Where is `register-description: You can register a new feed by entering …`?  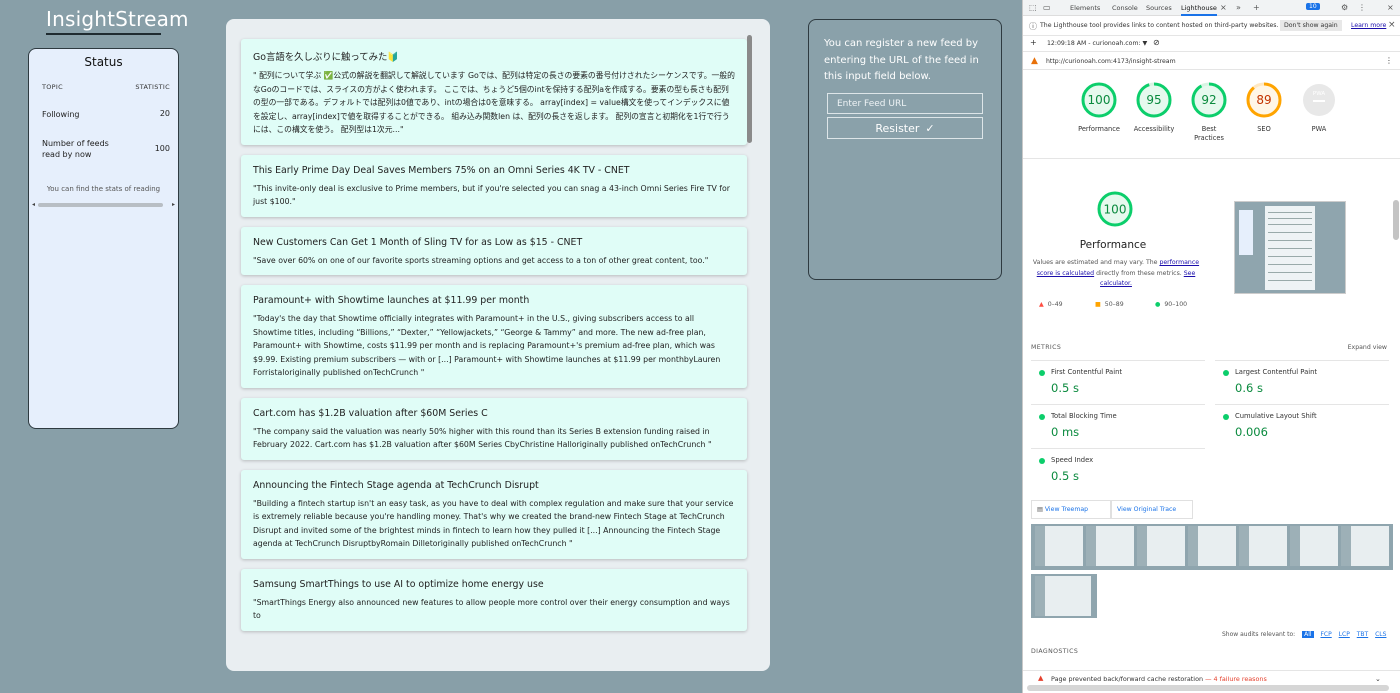 register-description: You can register a new feed by entering … is located at coordinates (901, 60).